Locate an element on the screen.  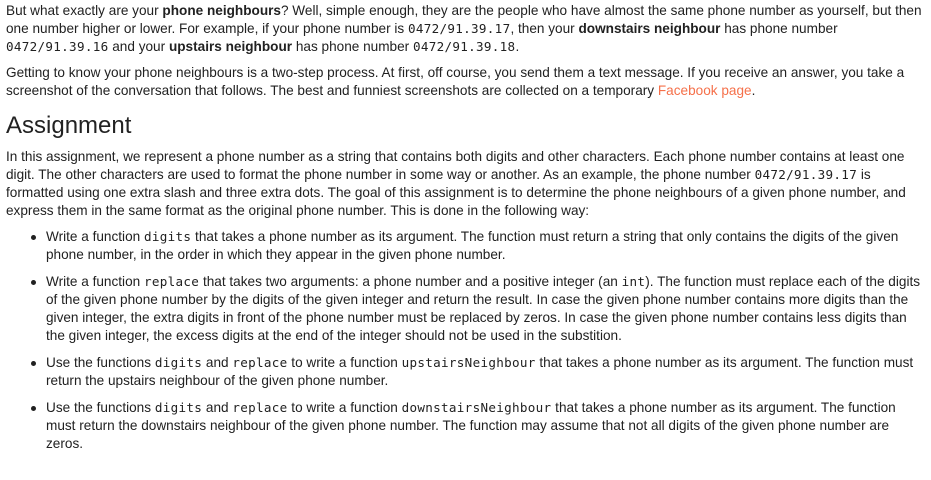
function-name-upstairs-neighbour: upstairsNeighbour is located at coordinates (468, 362).